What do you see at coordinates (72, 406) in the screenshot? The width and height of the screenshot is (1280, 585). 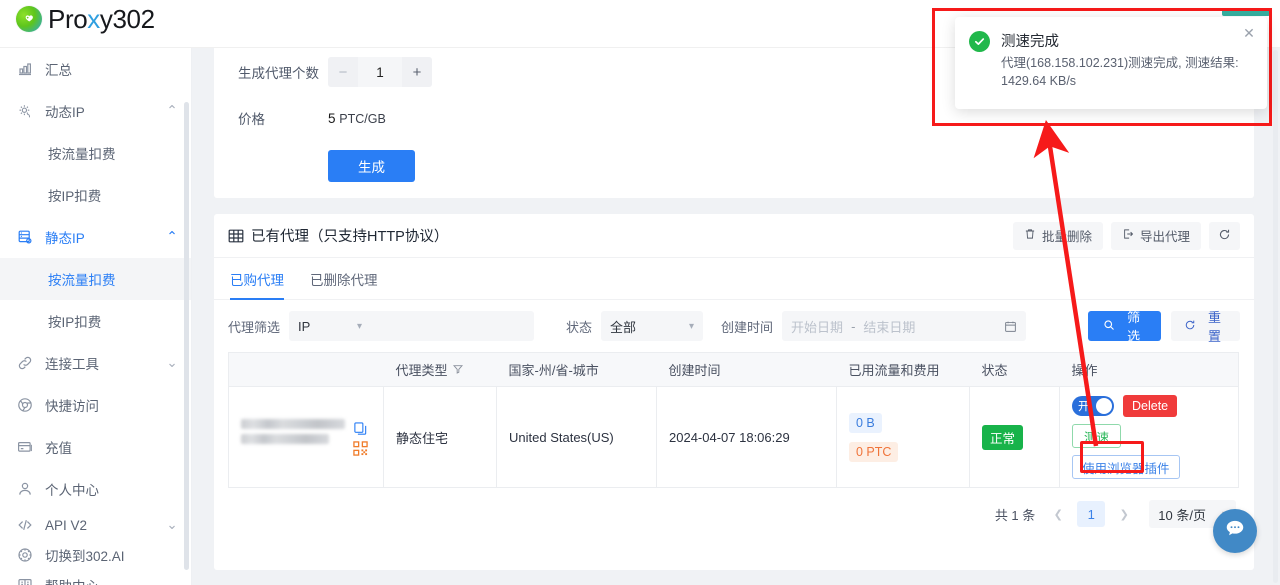 I see `sidebar-item-label: 快捷访问` at bounding box center [72, 406].